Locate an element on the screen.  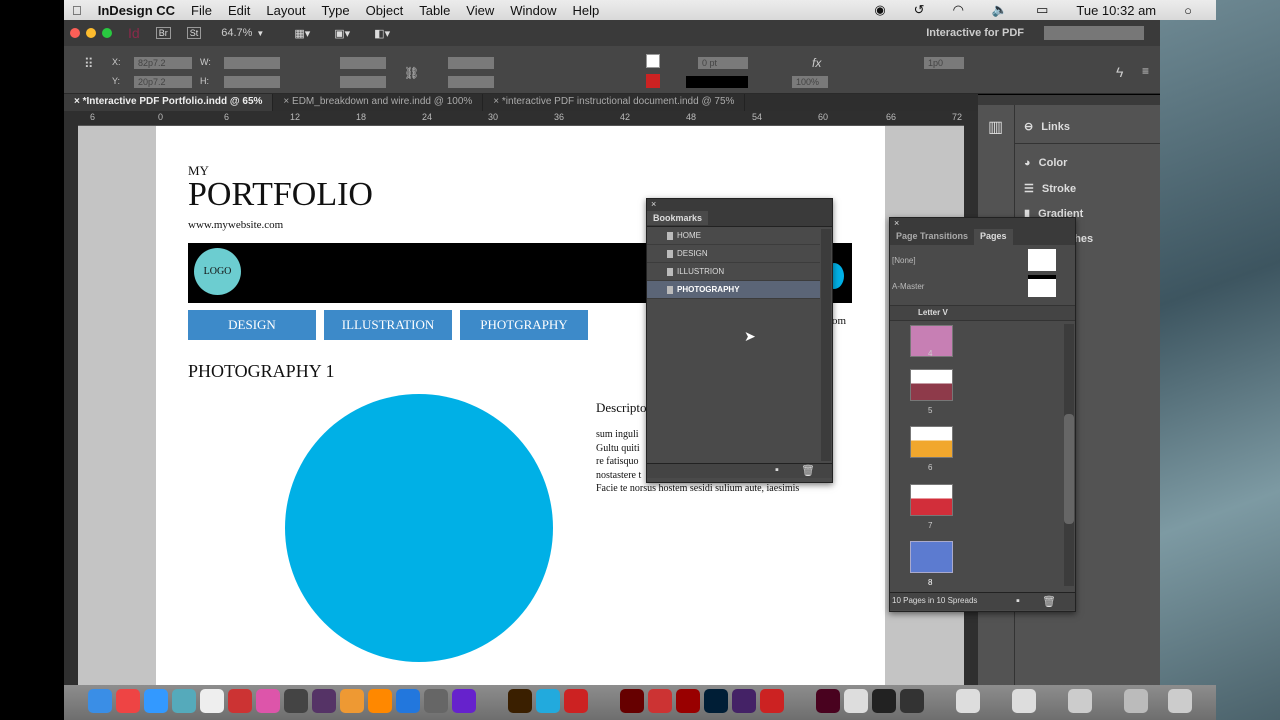
search-input is located at coordinates (1094, 33).